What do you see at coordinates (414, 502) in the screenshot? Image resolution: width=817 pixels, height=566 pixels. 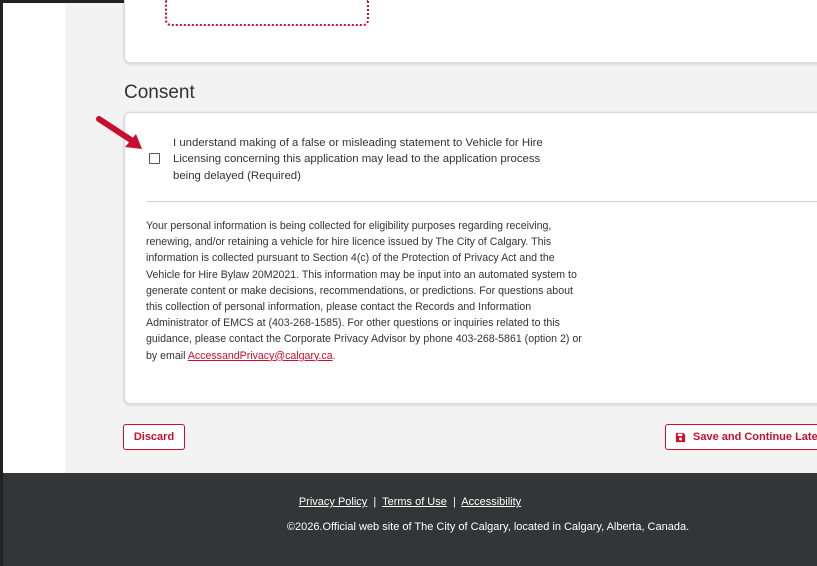 I see `terms-of-use-link: Terms of Use` at bounding box center [414, 502].